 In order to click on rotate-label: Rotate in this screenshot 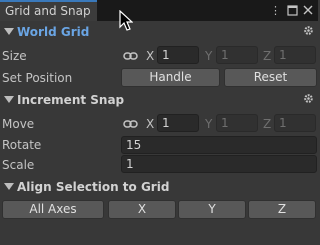, I will do `click(22, 145)`.